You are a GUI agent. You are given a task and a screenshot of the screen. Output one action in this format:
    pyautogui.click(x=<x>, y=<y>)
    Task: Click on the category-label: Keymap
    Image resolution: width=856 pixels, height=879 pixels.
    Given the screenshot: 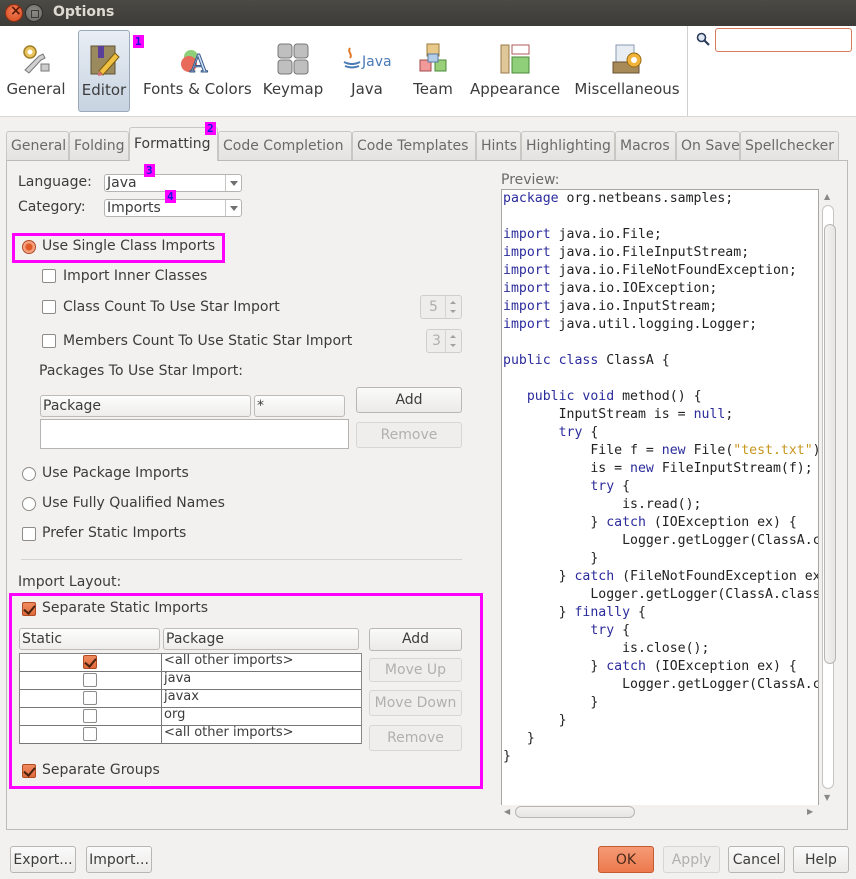 What is the action you would take?
    pyautogui.click(x=293, y=89)
    